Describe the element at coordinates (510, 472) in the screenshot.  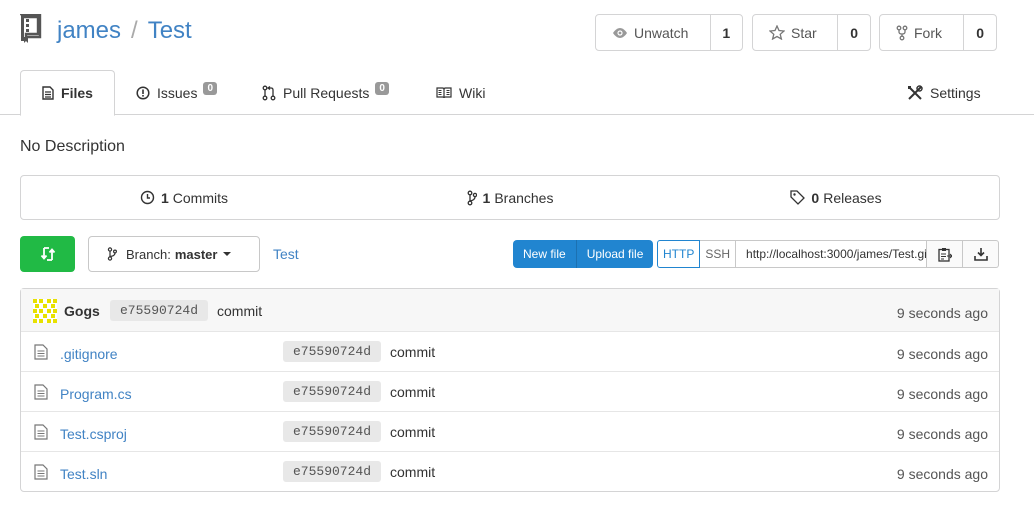
I see `file-row: Test.sln e75590724d commit 9 seconds ago` at that location.